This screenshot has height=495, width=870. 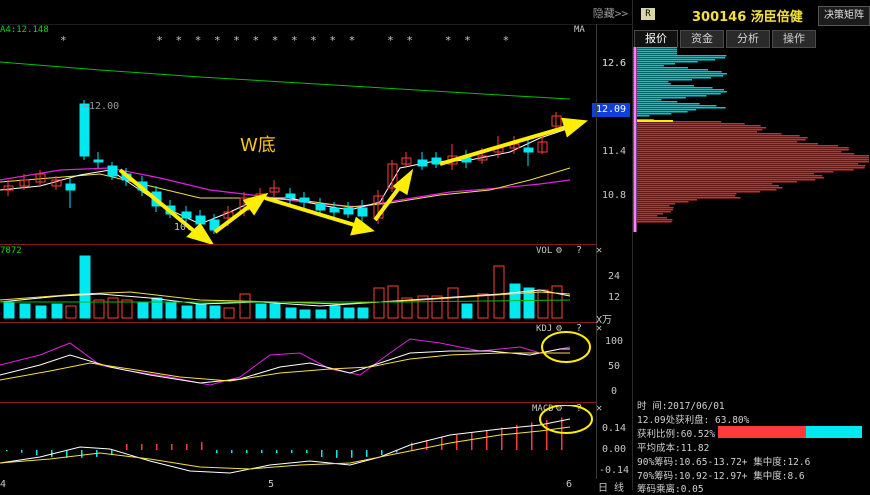 I want to click on date-tick: 4, so click(x=3, y=484).